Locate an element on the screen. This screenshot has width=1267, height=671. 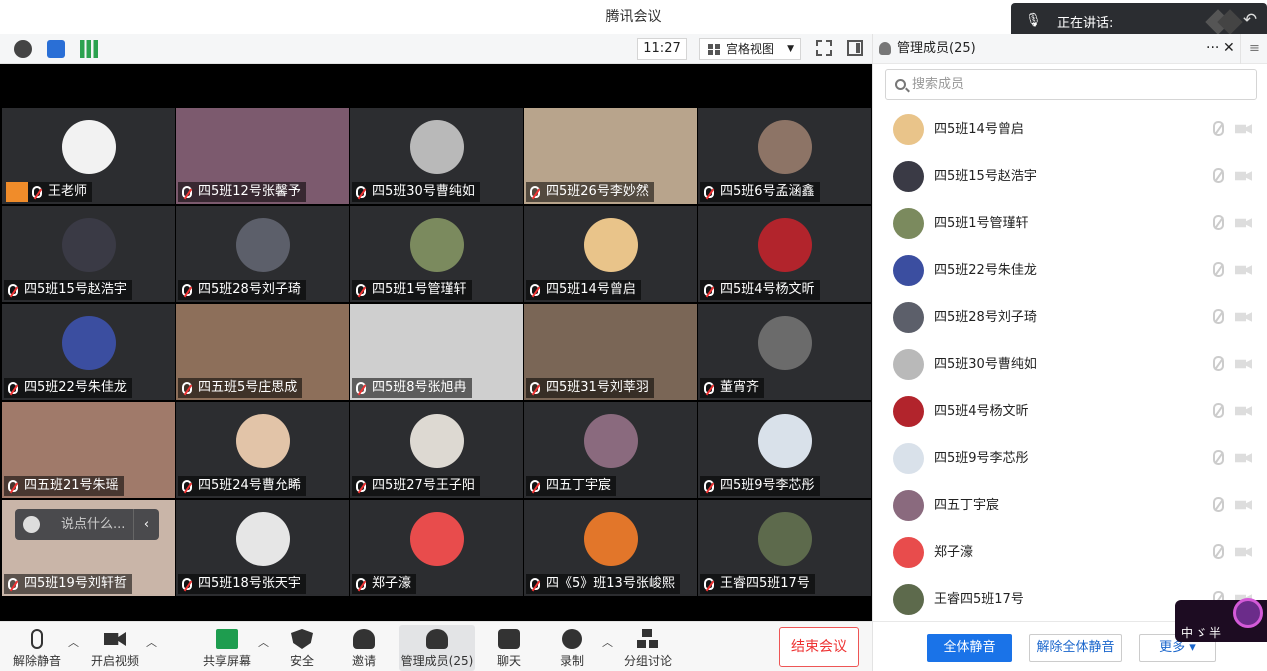
member-row: 四5班1号管瑾轩 is located at coordinates (1070, 223).